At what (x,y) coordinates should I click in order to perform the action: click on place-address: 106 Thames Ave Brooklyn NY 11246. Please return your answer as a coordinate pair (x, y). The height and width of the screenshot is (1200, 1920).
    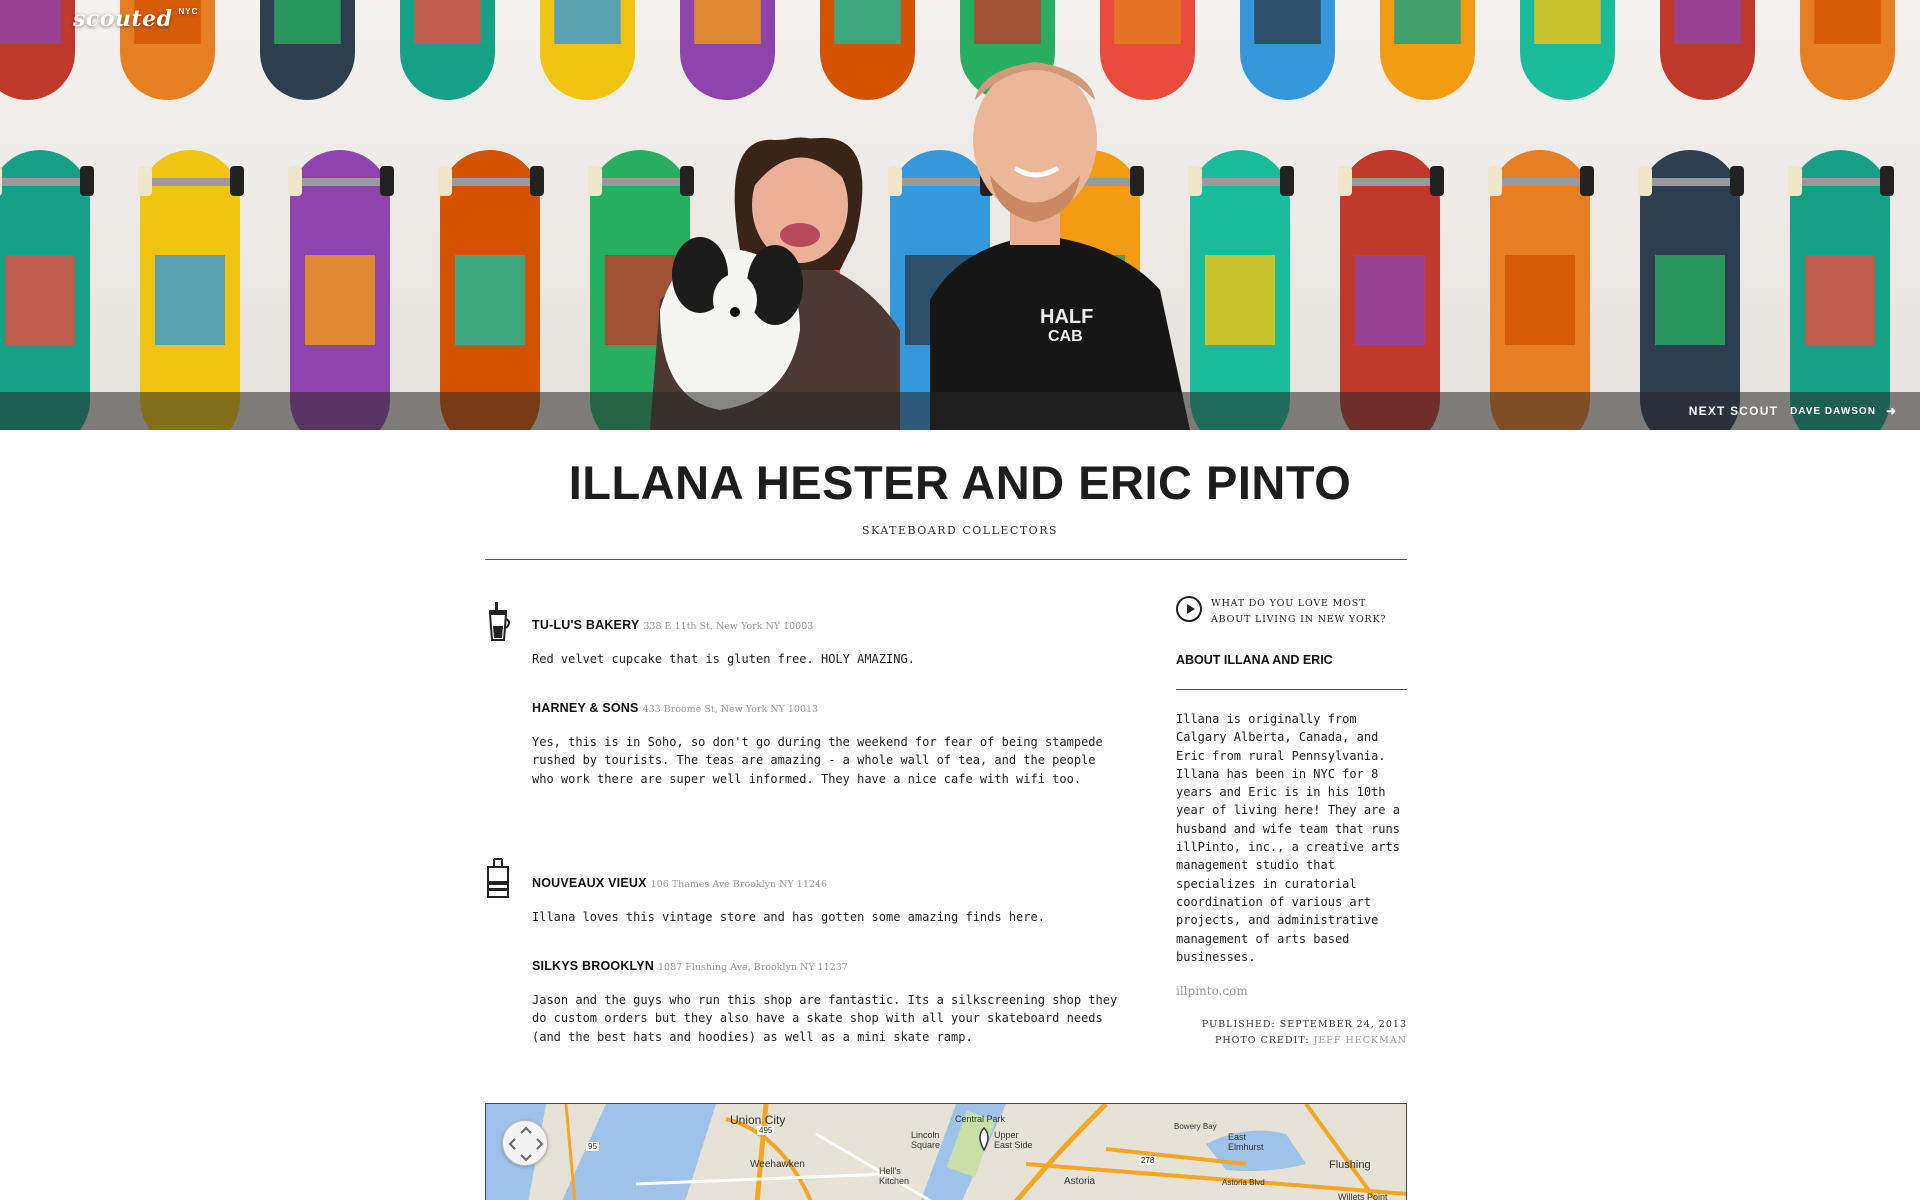
    Looking at the image, I should click on (739, 884).